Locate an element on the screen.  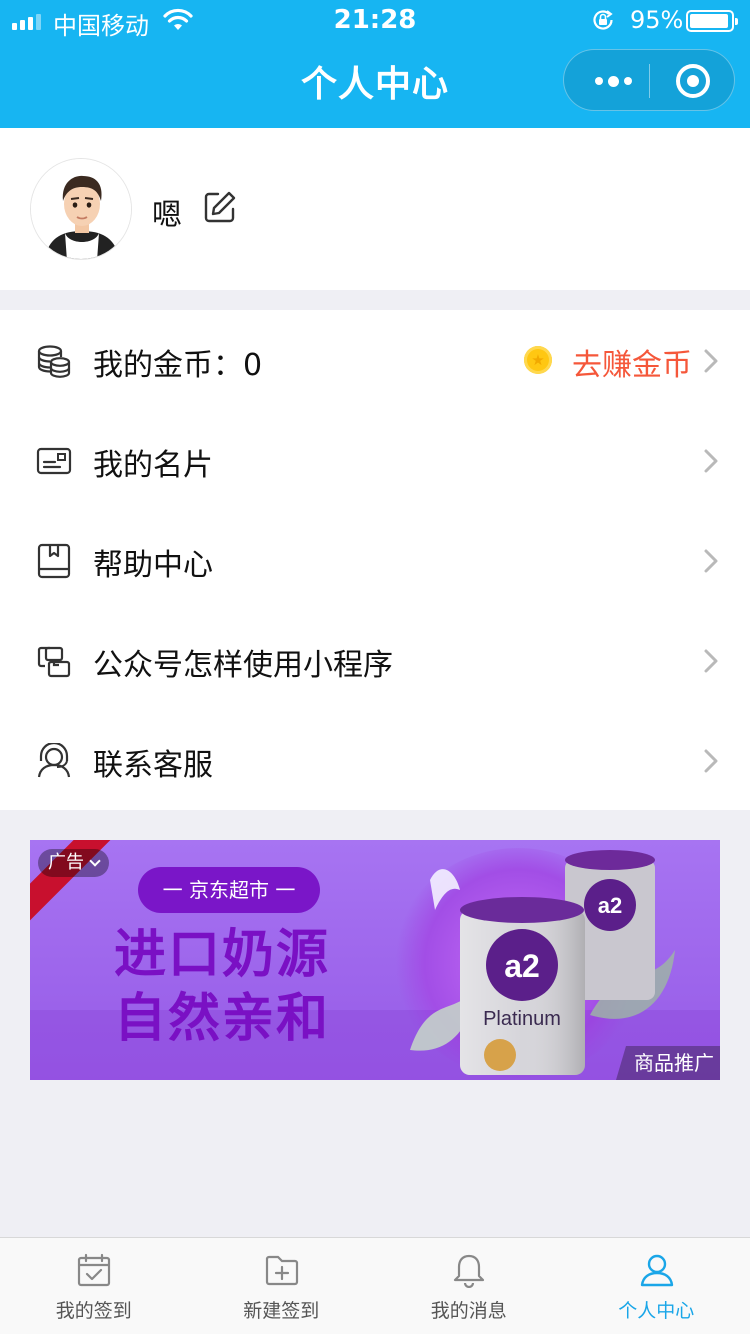
battery-percent: 95% is located at coordinates (657, 20).